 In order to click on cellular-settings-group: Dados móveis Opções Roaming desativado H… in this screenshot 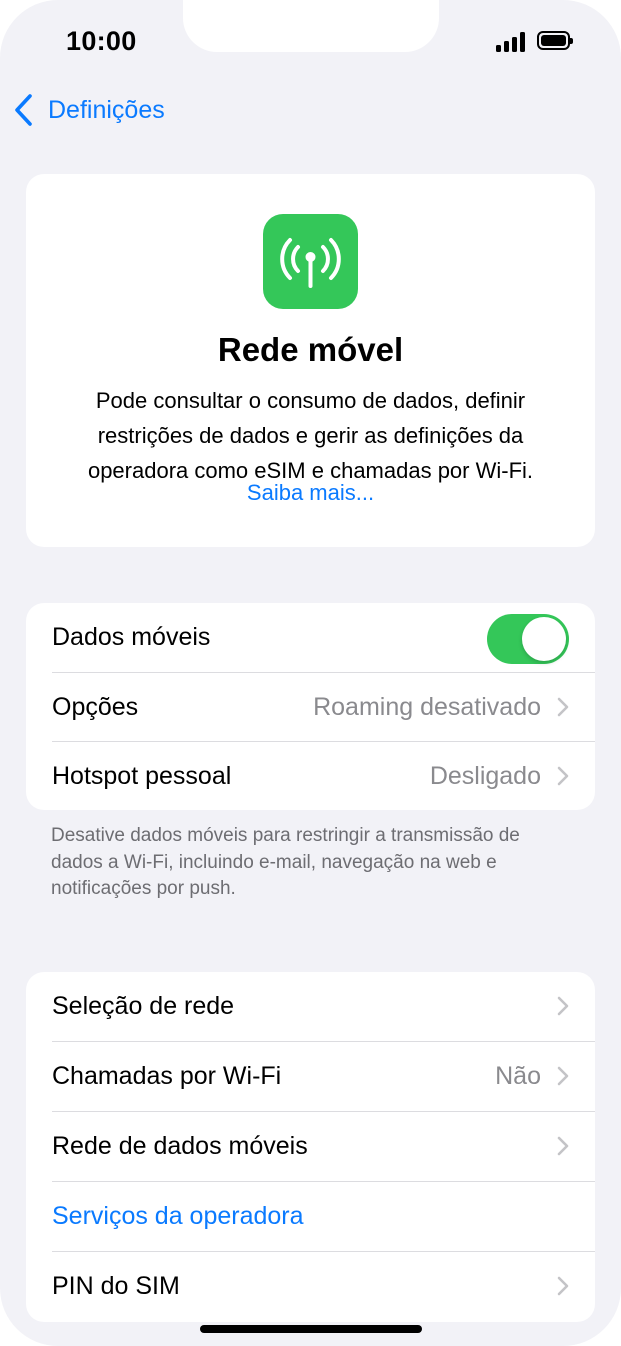, I will do `click(310, 706)`.